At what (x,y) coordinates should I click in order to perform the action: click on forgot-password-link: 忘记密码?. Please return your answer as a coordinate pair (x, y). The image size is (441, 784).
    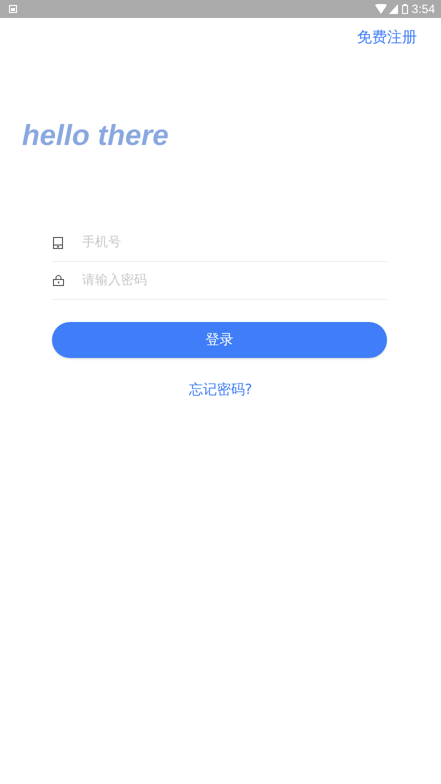
    Looking at the image, I should click on (220, 390).